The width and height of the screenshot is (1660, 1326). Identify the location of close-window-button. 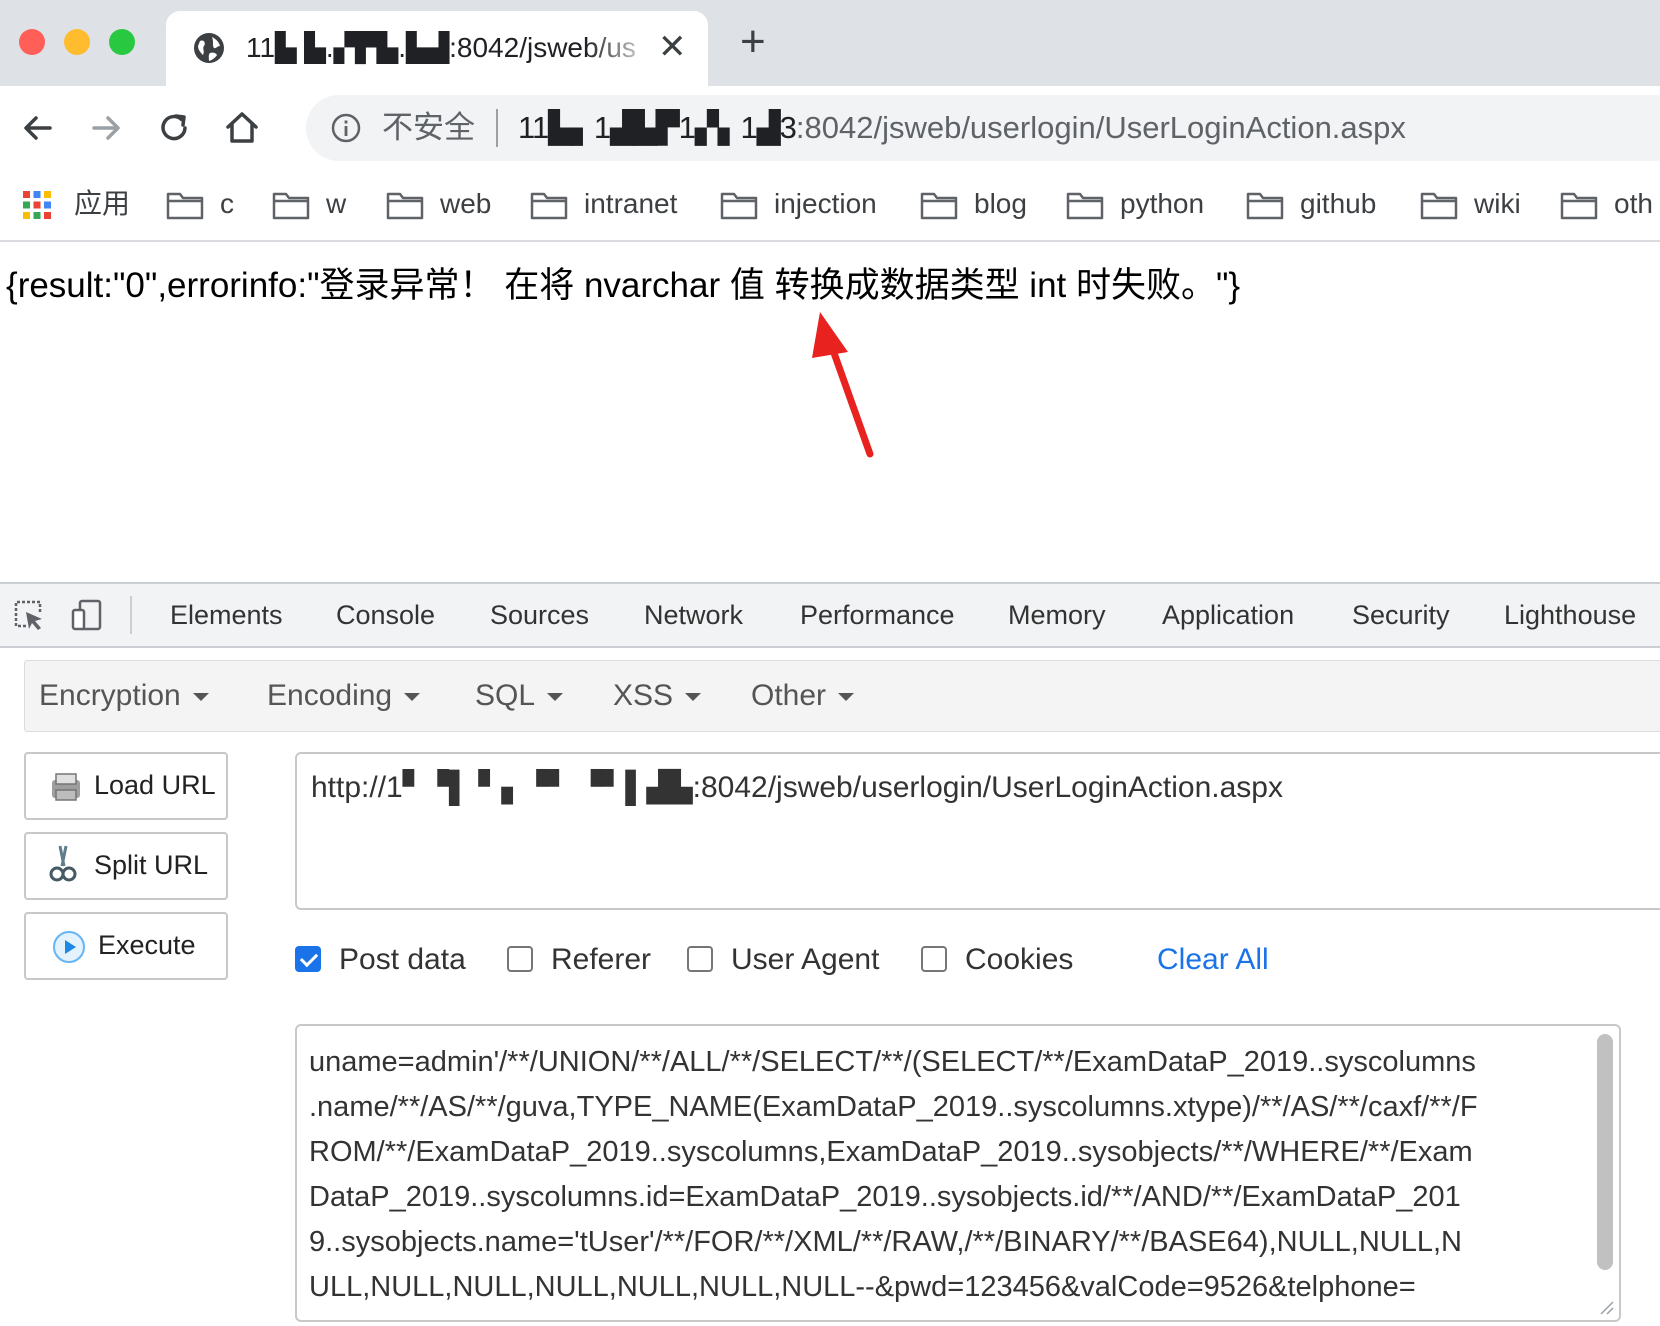
(32, 42).